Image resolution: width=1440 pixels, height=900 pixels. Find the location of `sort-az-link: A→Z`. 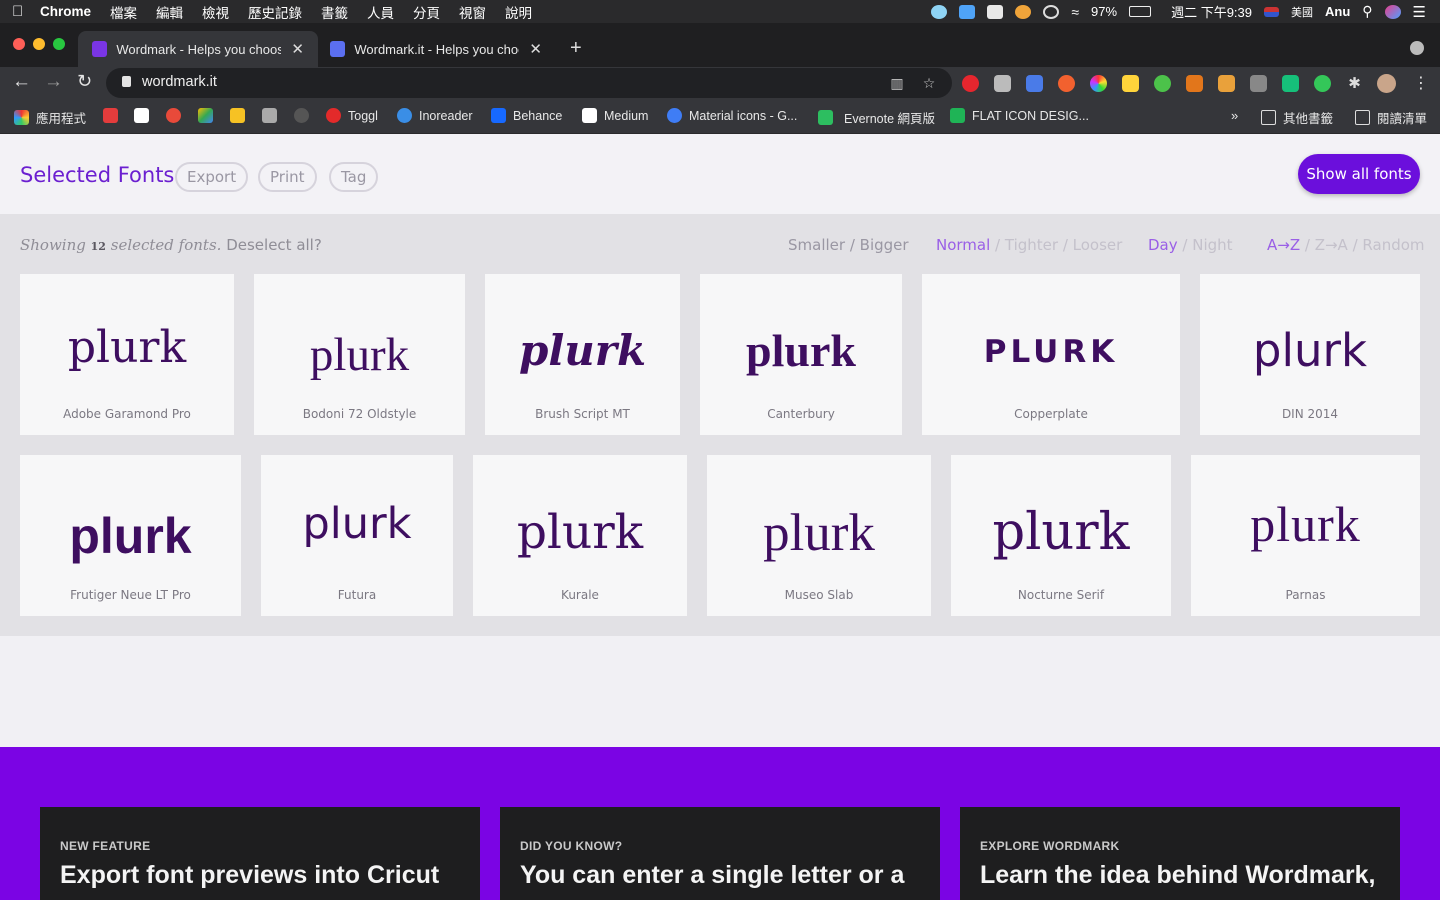

sort-az-link: A→Z is located at coordinates (1283, 245).